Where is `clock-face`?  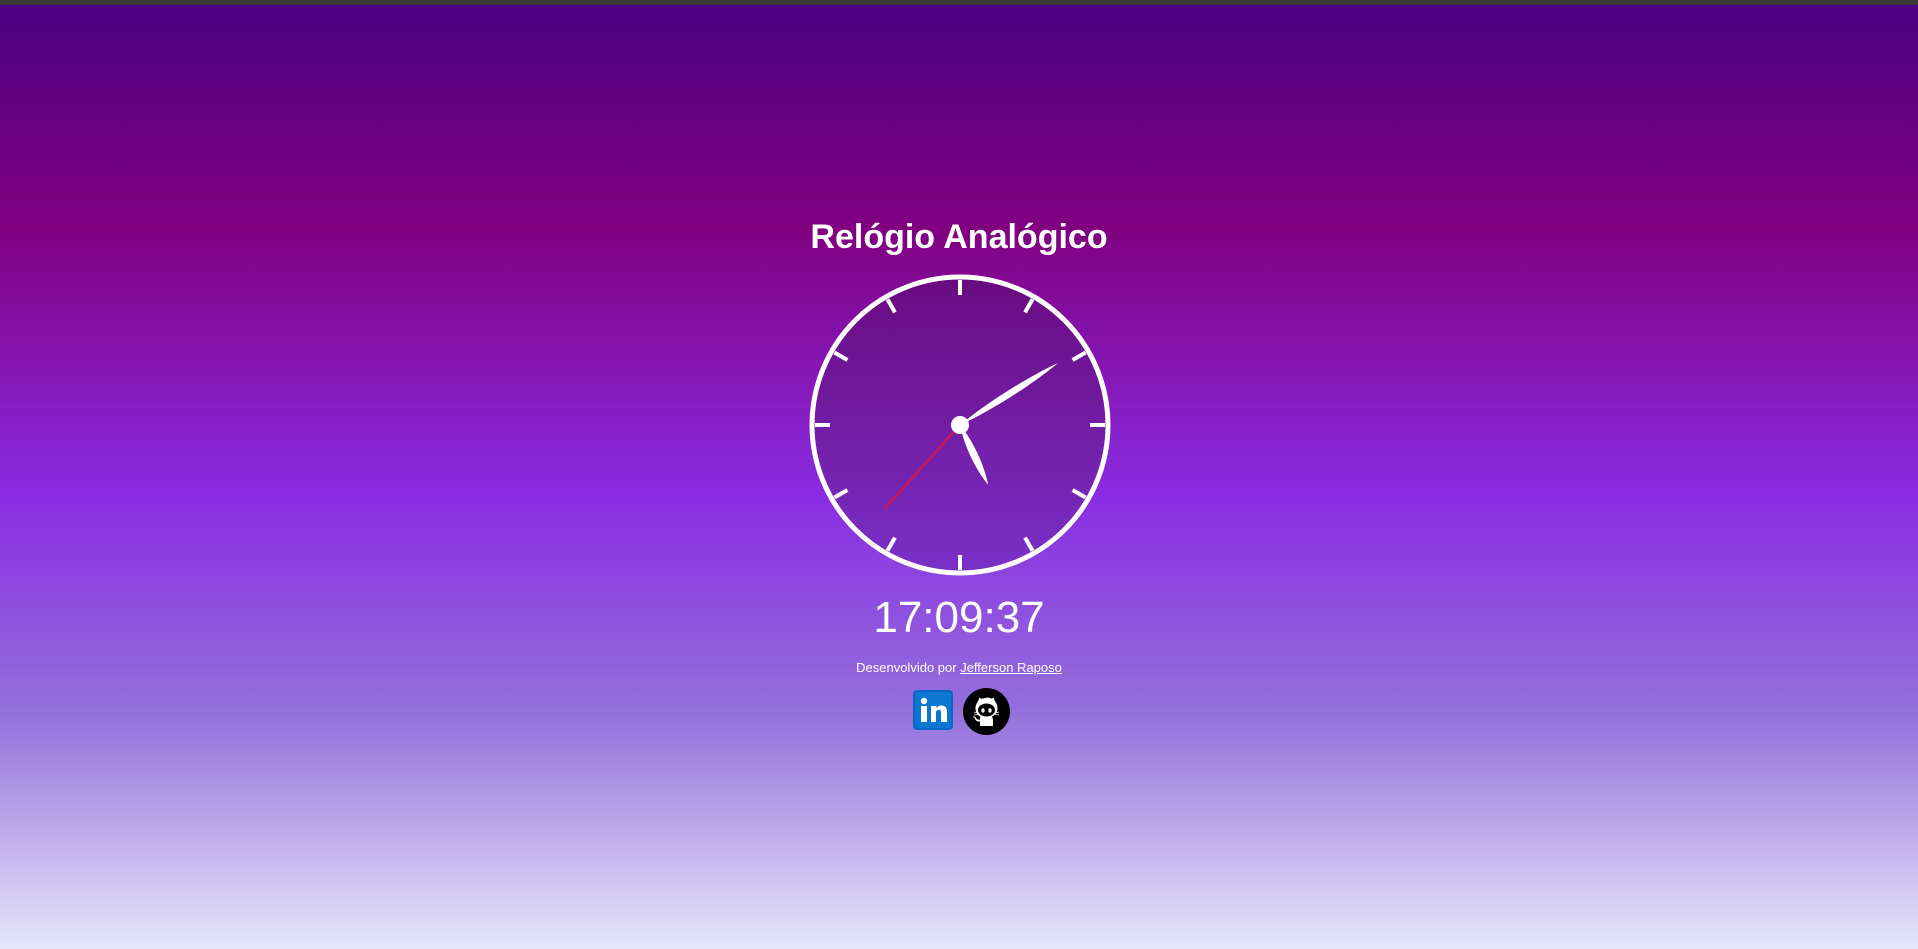
clock-face is located at coordinates (960, 425).